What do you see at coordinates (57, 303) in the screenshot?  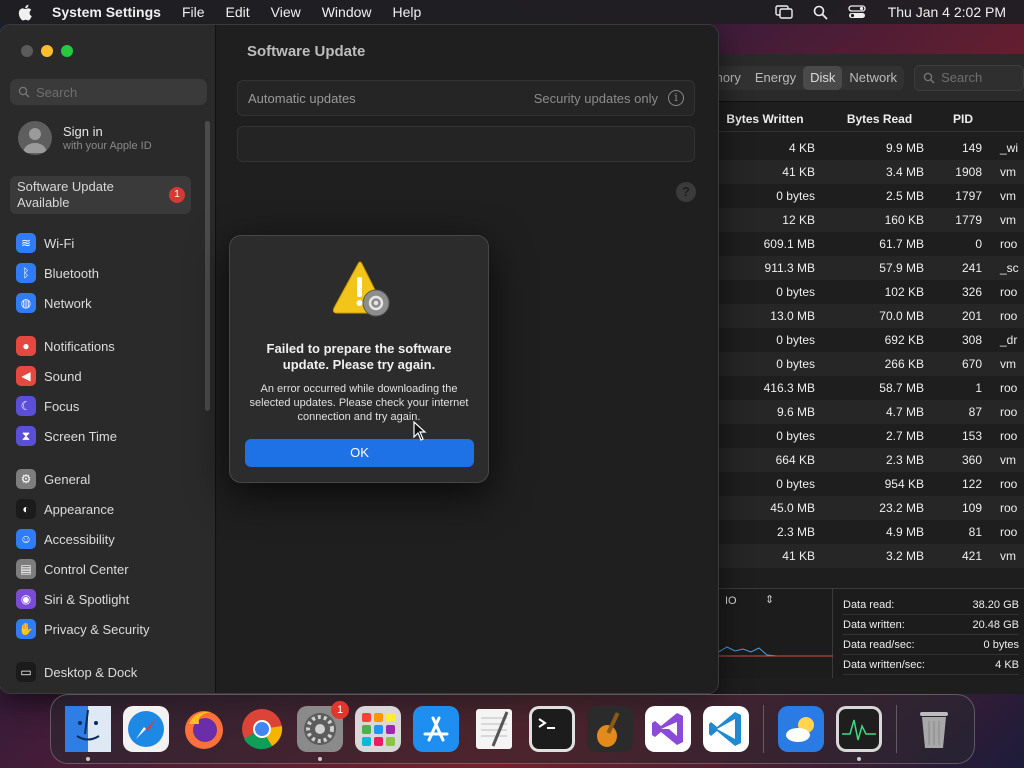 I see `sidebar-item-network: ◍ Network` at bounding box center [57, 303].